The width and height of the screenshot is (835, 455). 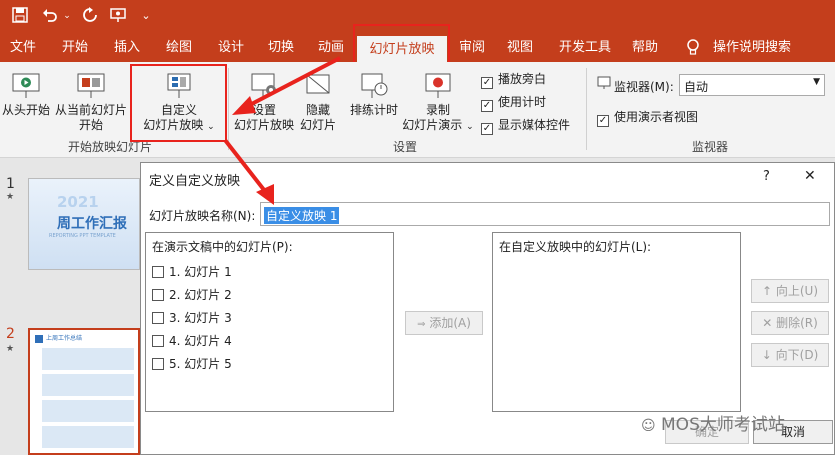 I want to click on tab-help: 帮助, so click(x=645, y=48).